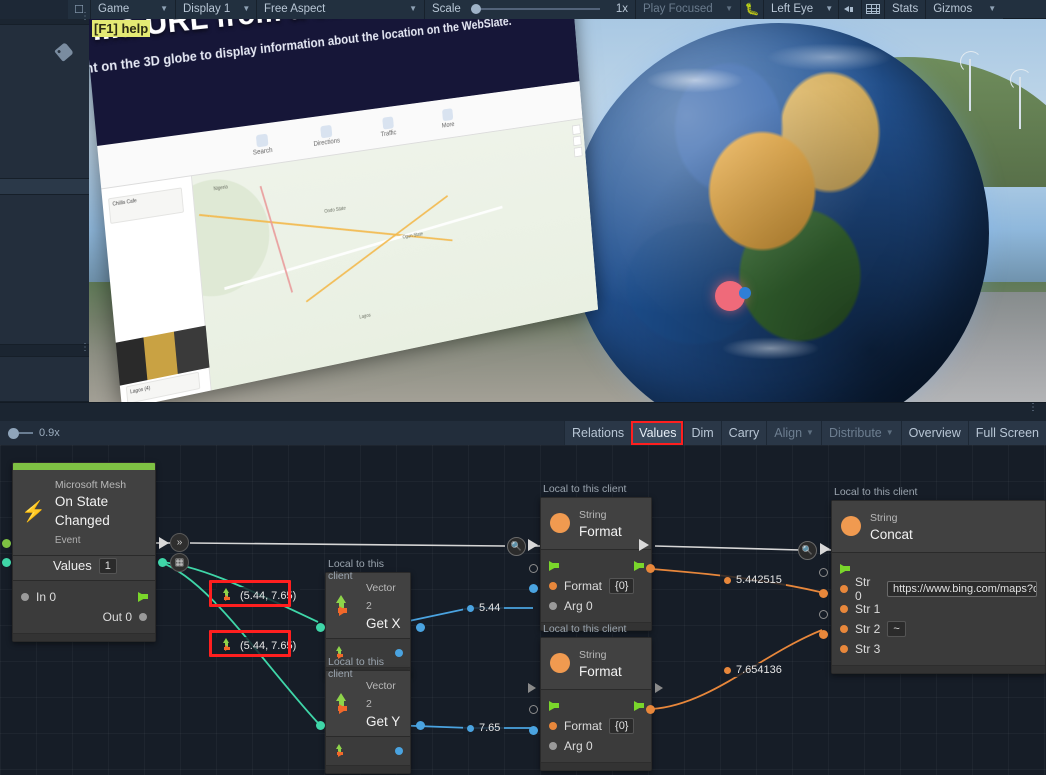 This screenshot has width=1046, height=775. What do you see at coordinates (13, 433) in the screenshot?
I see `graph-zoom-slider` at bounding box center [13, 433].